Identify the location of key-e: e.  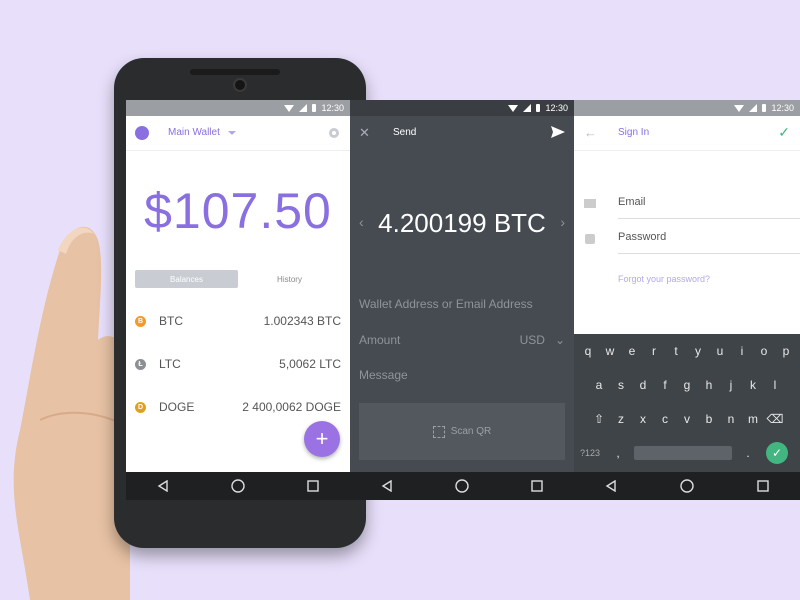
(632, 351).